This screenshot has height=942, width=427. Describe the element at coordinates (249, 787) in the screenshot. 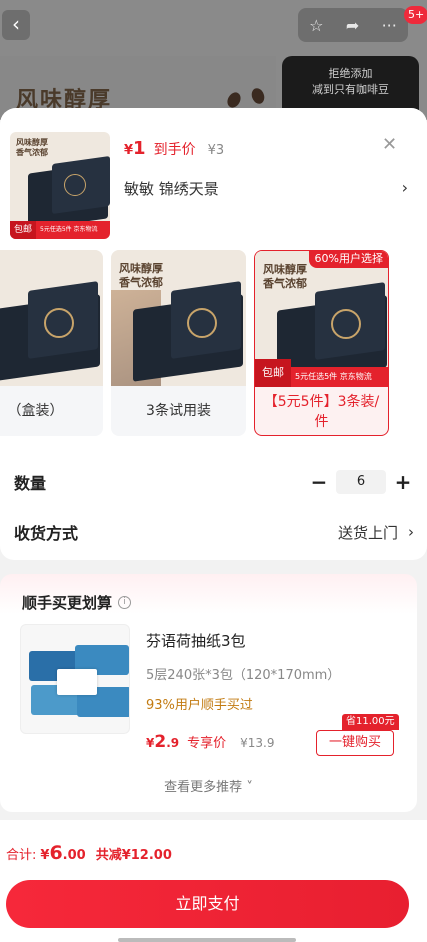

I see `chevron-down-icon: ˅` at that location.